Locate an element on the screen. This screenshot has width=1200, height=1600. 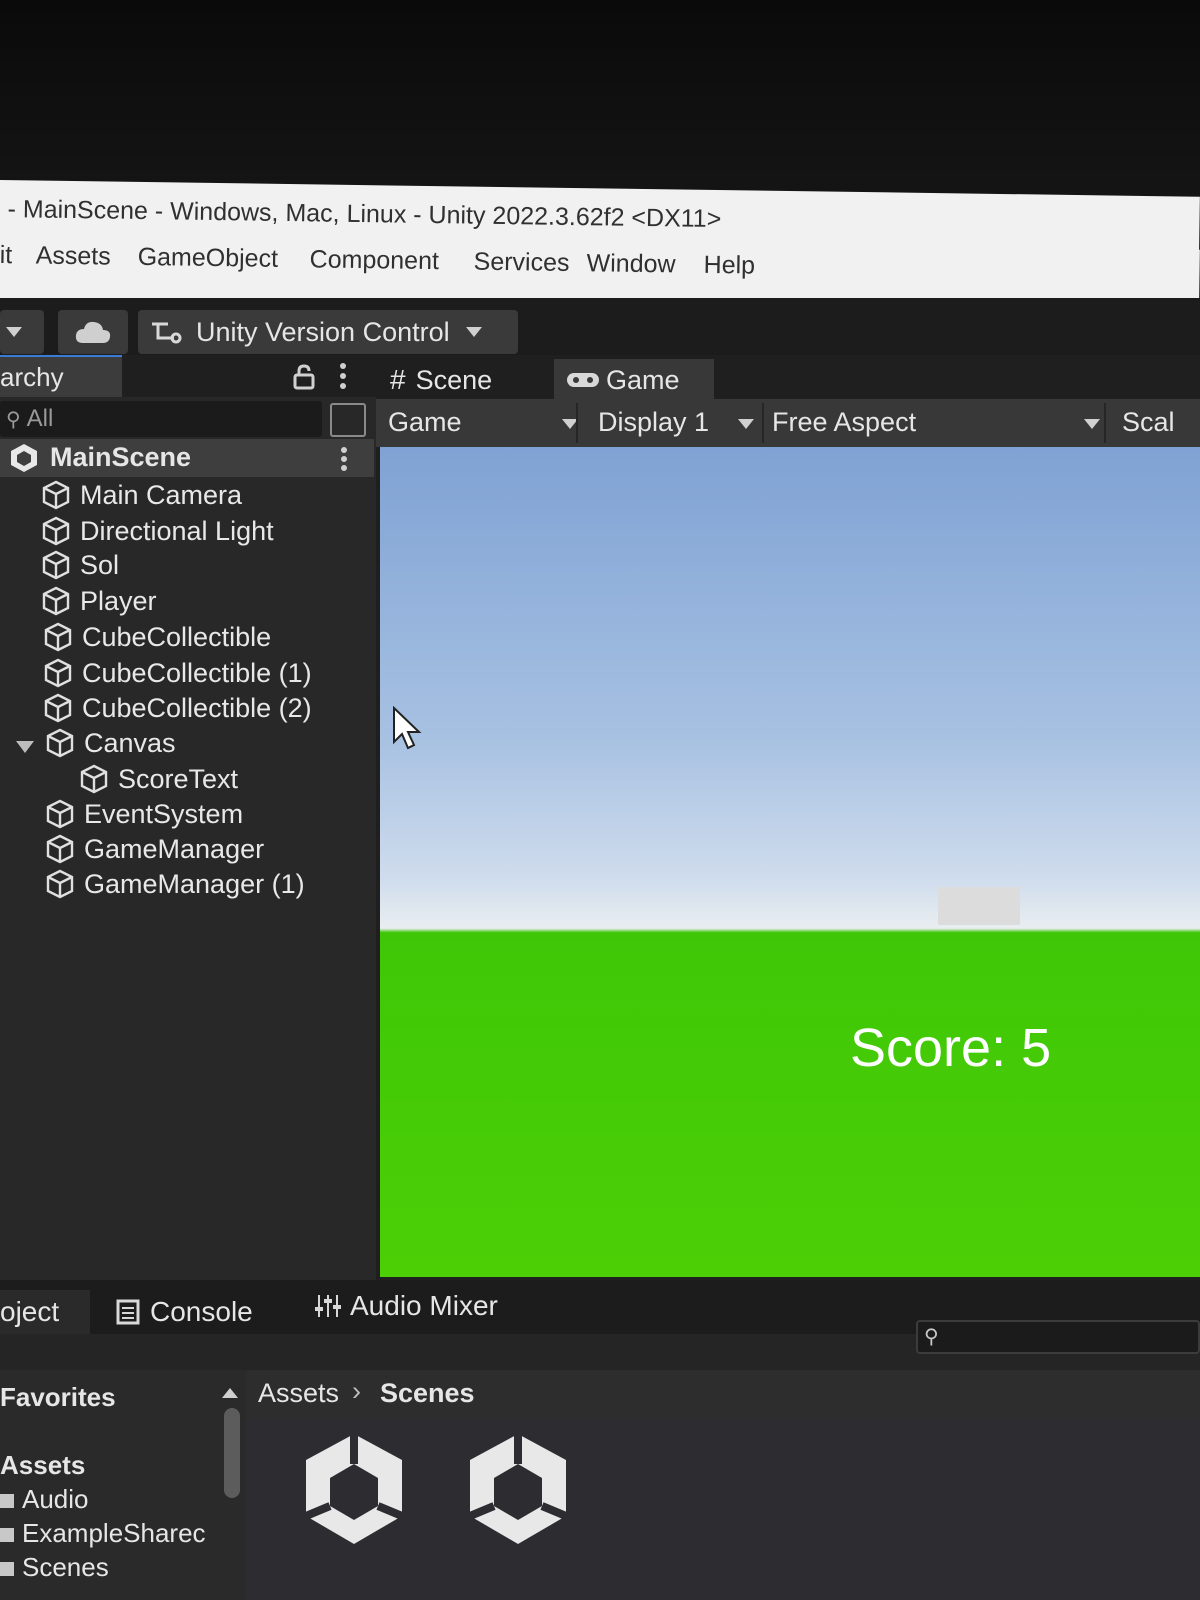
folder-scenes: Scenes is located at coordinates (54, 1567).